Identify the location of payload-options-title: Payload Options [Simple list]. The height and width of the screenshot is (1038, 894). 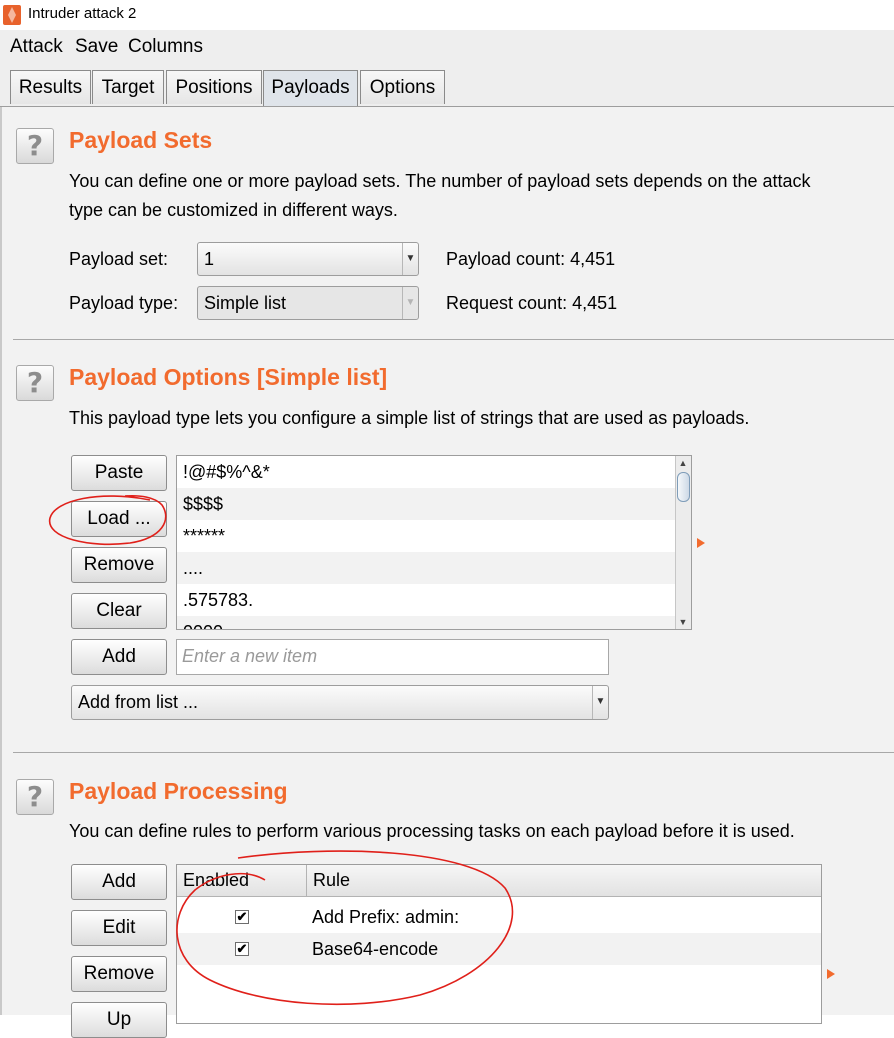
(228, 377).